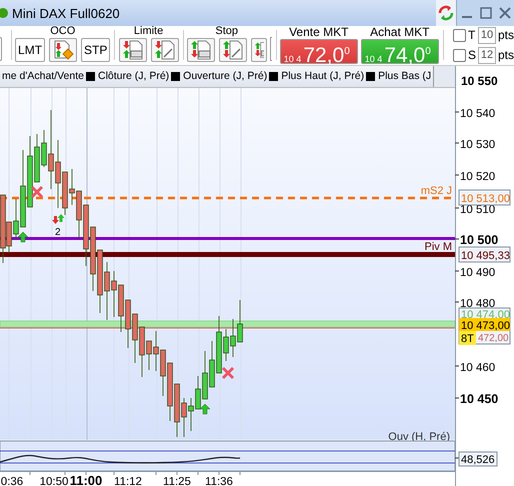 This screenshot has width=514, height=486. I want to click on time-label: 11:00, so click(86, 479).